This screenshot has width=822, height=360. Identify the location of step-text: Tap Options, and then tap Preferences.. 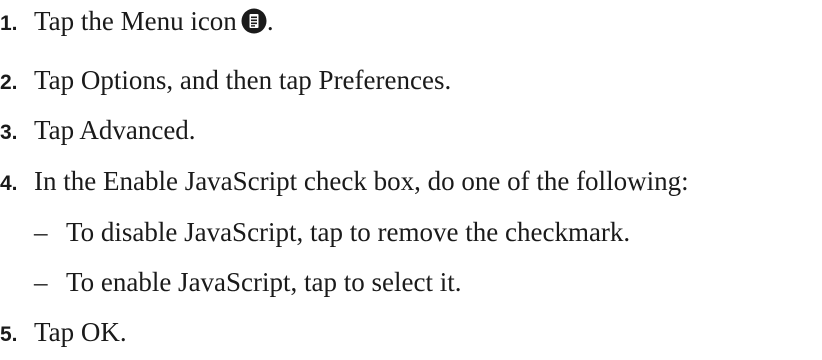
(243, 80).